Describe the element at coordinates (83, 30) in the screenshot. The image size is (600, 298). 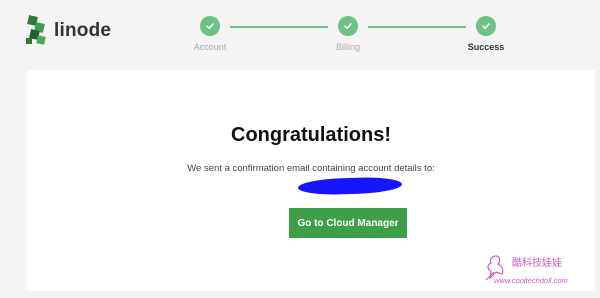
I see `brand-name: linode` at that location.